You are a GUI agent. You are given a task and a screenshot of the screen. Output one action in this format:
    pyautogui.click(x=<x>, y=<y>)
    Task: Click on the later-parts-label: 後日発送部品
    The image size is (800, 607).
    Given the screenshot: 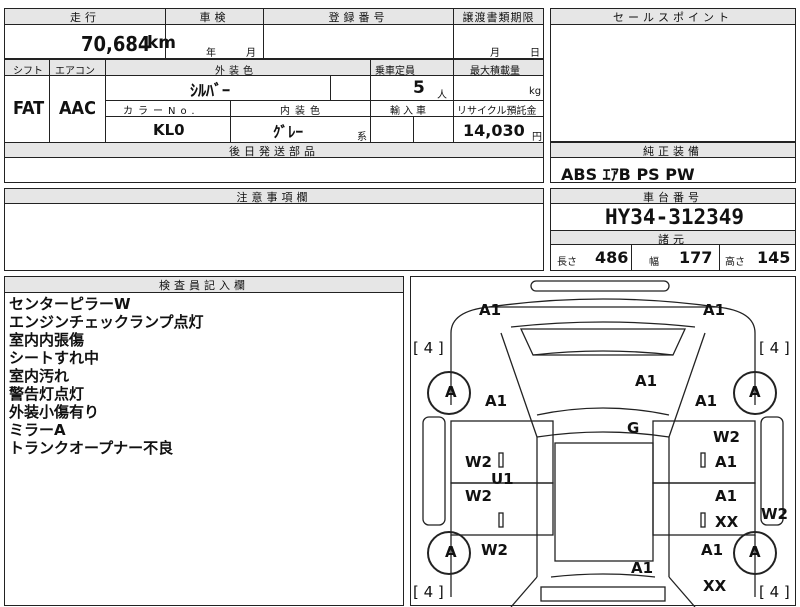 What is the action you would take?
    pyautogui.click(x=274, y=150)
    